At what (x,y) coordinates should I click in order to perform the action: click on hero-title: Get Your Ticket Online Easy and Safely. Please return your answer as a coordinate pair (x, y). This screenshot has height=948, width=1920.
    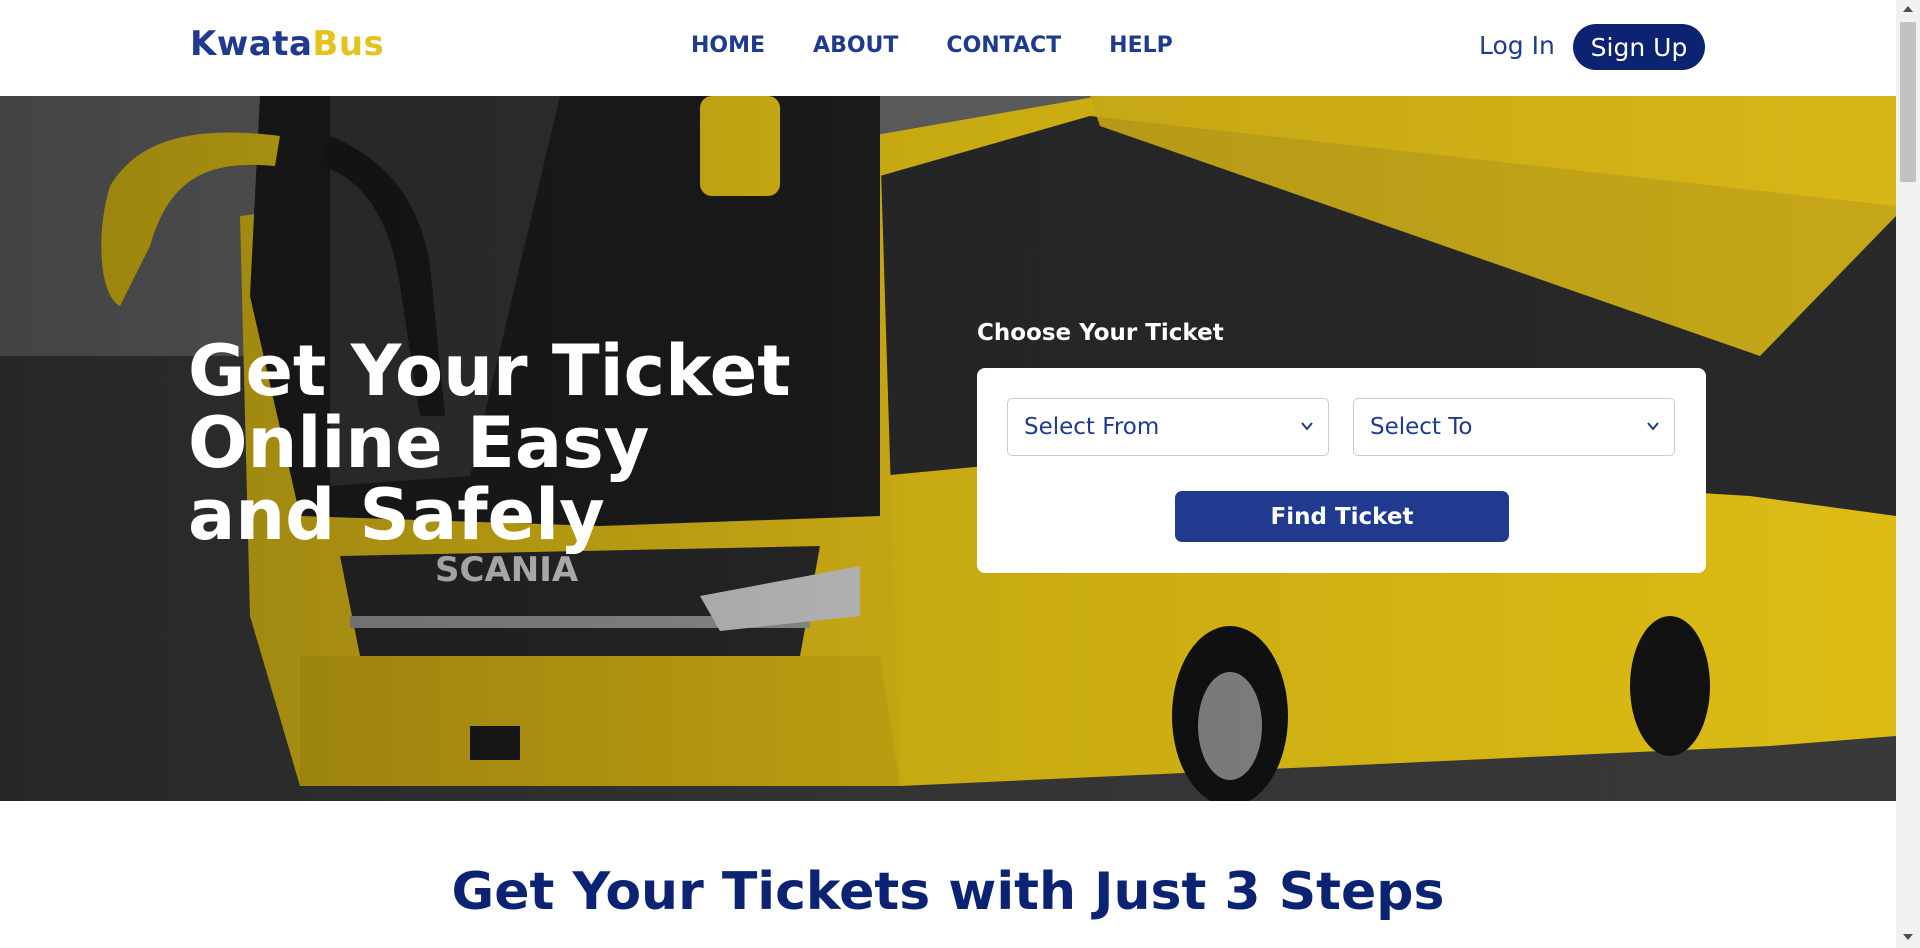
    Looking at the image, I should click on (489, 443).